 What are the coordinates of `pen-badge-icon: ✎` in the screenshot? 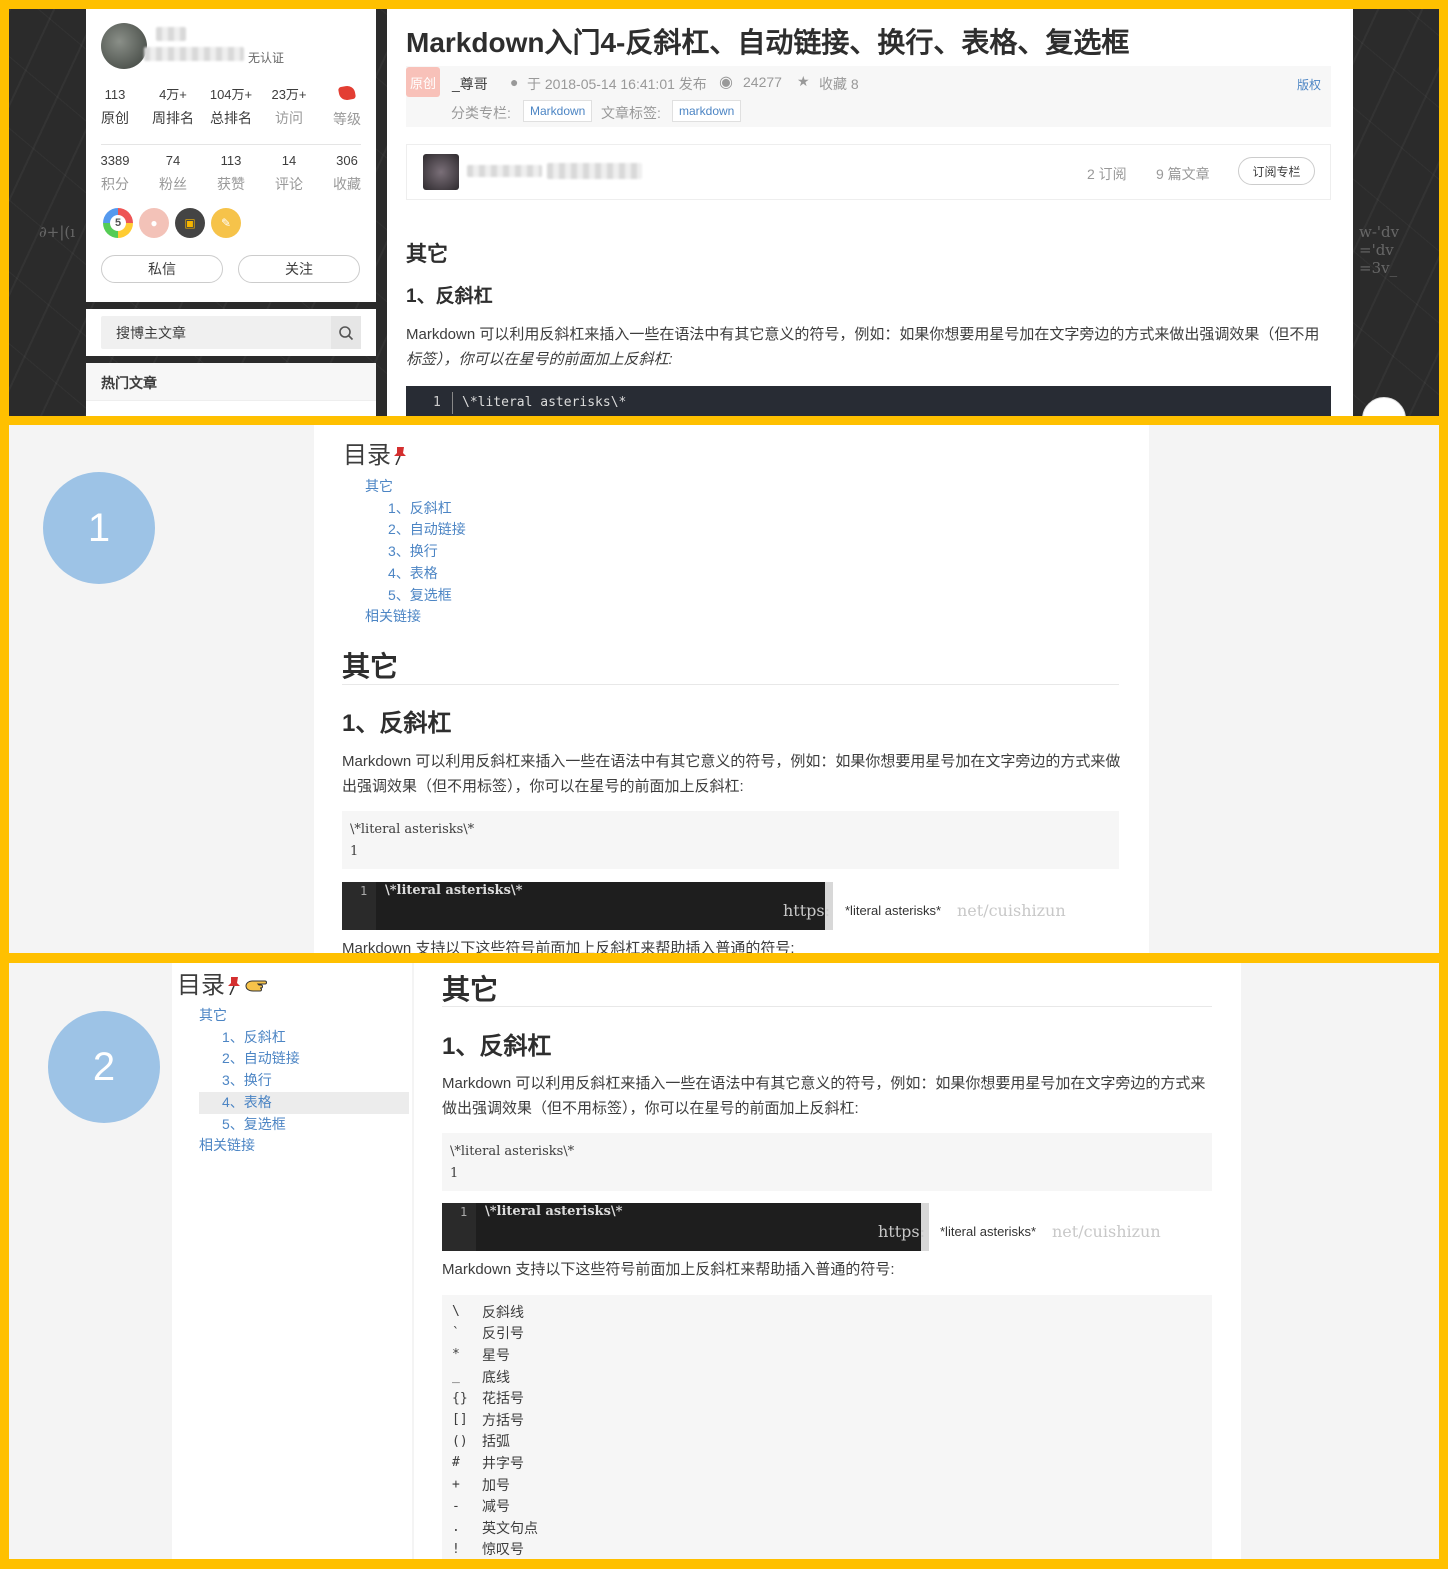 It's located at (226, 223).